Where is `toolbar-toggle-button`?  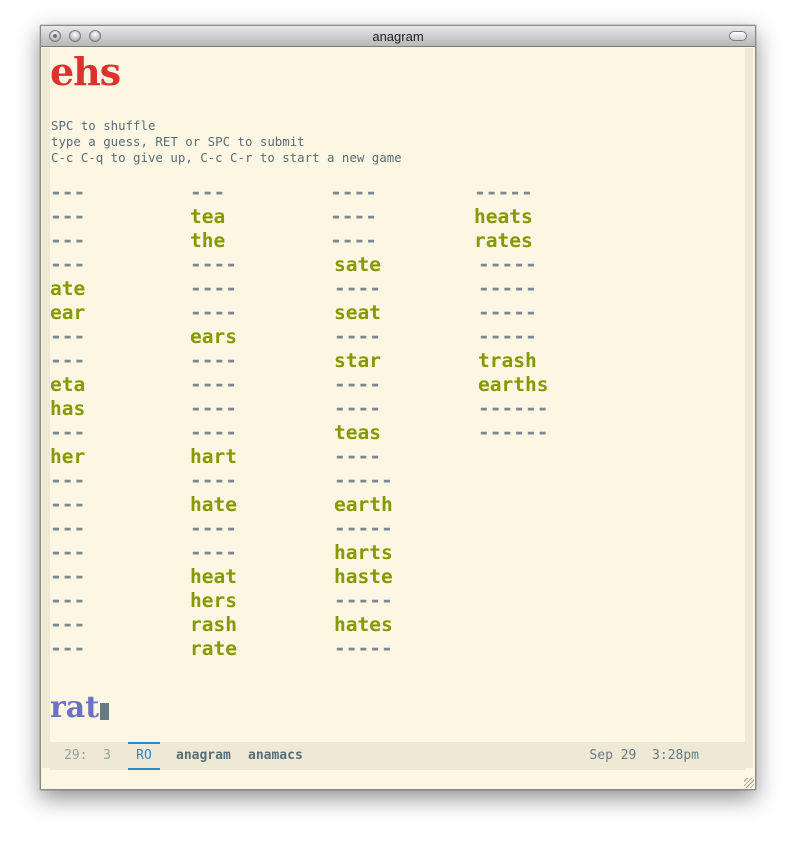 toolbar-toggle-button is located at coordinates (738, 36).